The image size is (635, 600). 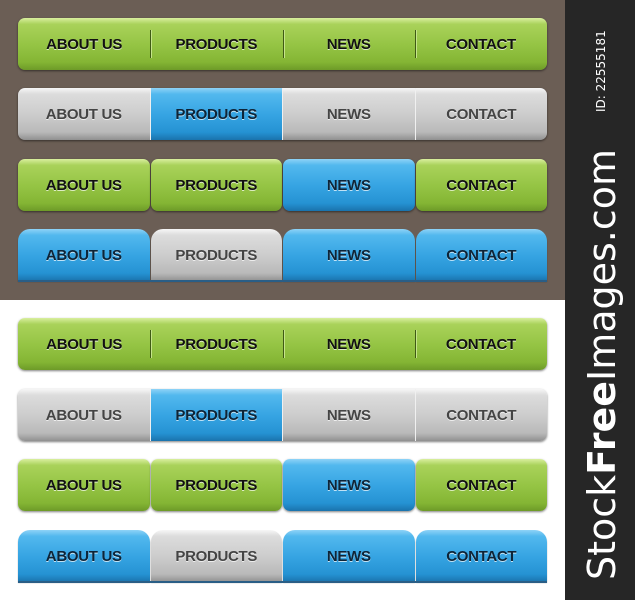 I want to click on watermark-id: ID: 22555181, so click(x=601, y=71).